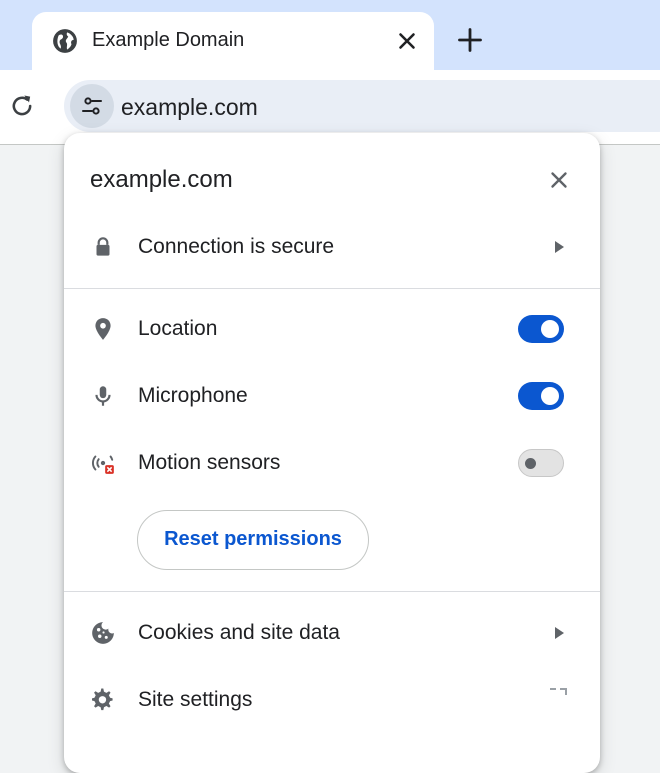 This screenshot has height=773, width=660. I want to click on reset-permissions-button: Reset permissions, so click(253, 540).